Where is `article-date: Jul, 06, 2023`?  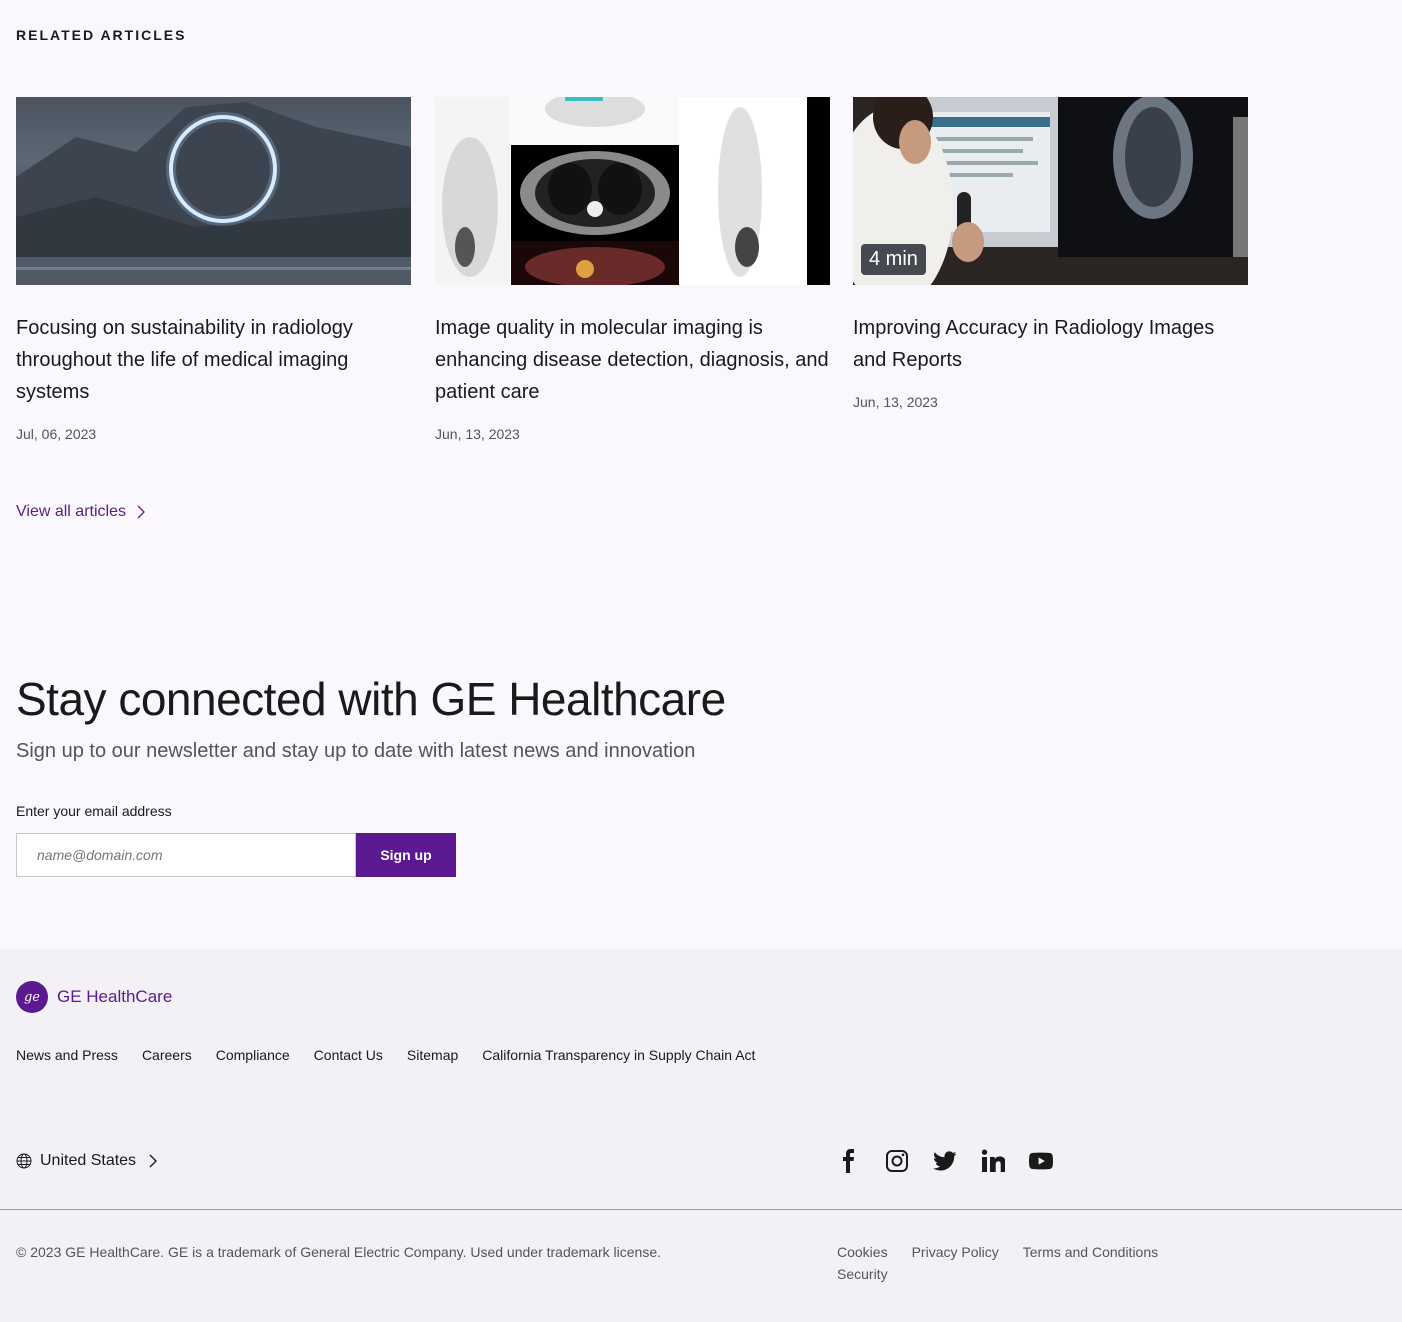
article-date: Jul, 06, 2023 is located at coordinates (56, 434).